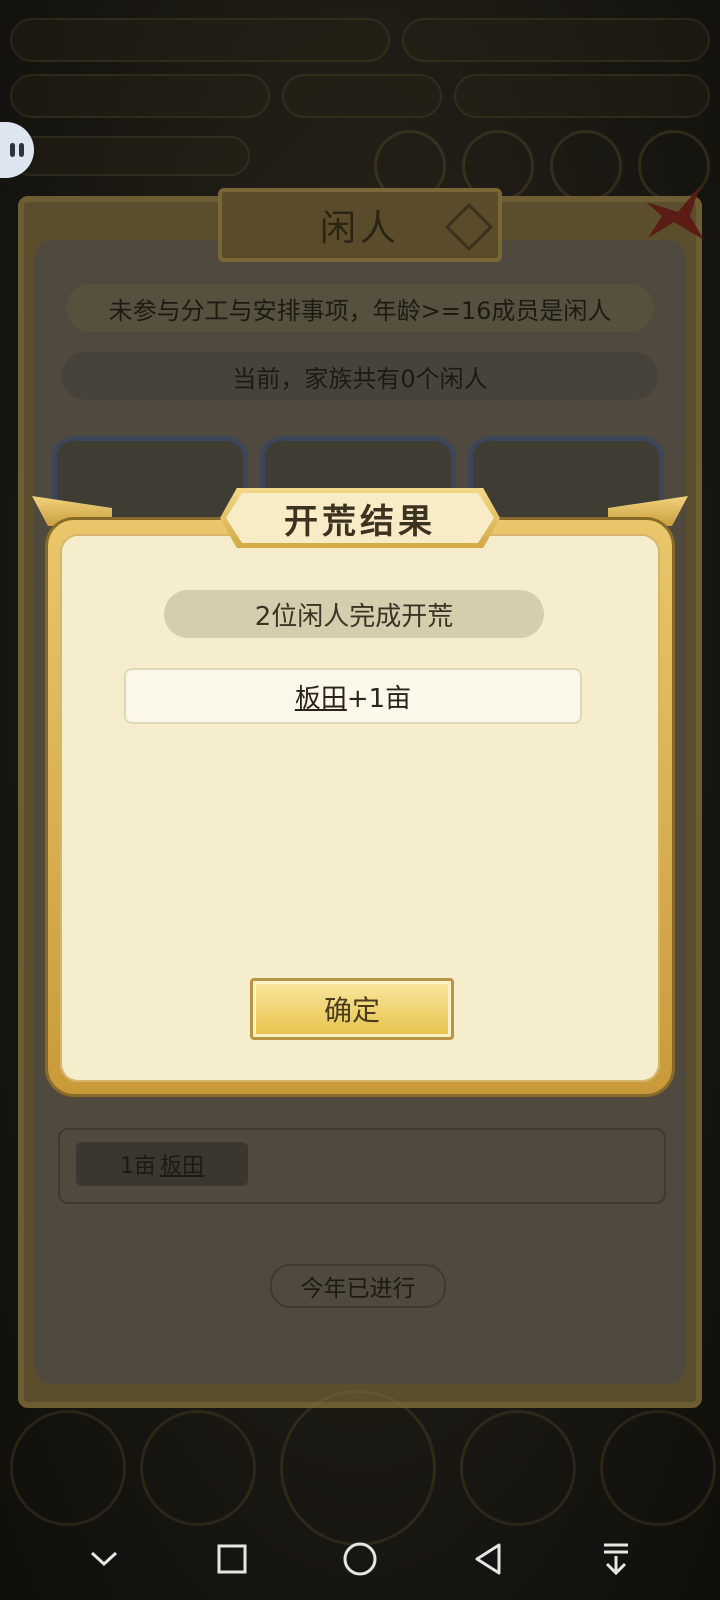 This screenshot has width=720, height=1600. What do you see at coordinates (360, 521) in the screenshot?
I see `modal-title: 开荒结果` at bounding box center [360, 521].